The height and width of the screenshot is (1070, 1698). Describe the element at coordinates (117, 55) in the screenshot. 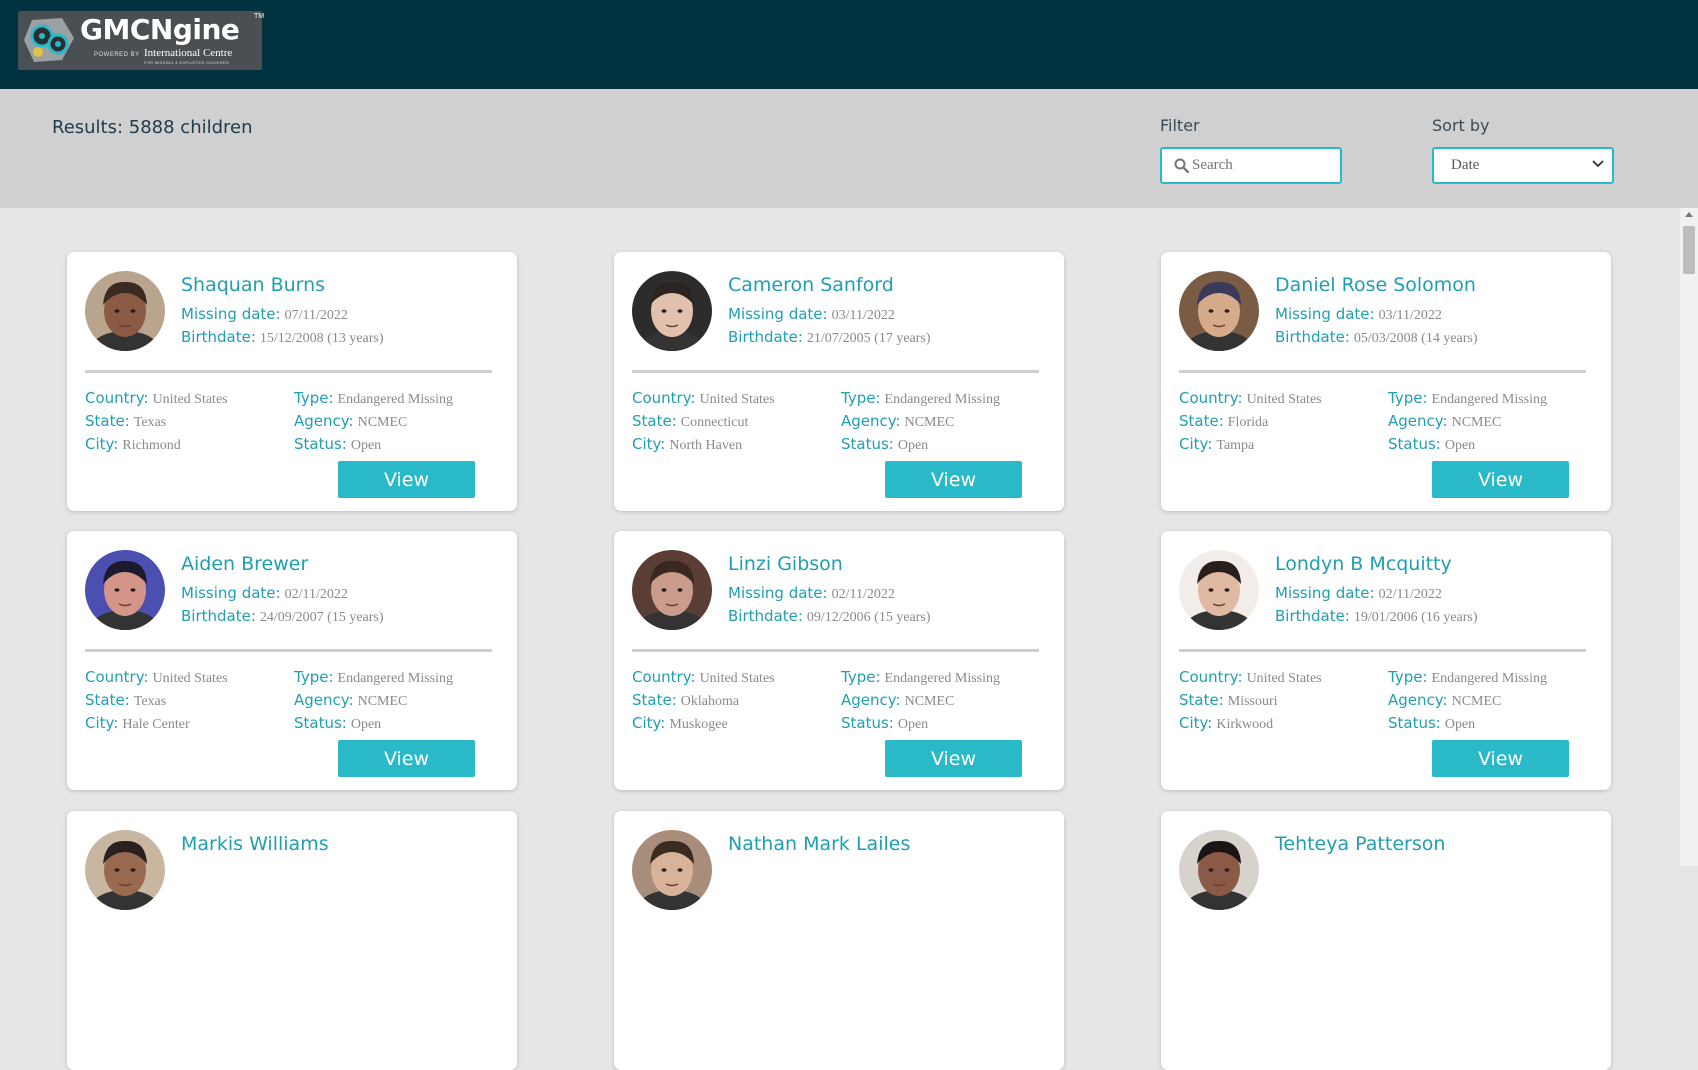

I see `logo-powered-by: POWERED BY` at that location.